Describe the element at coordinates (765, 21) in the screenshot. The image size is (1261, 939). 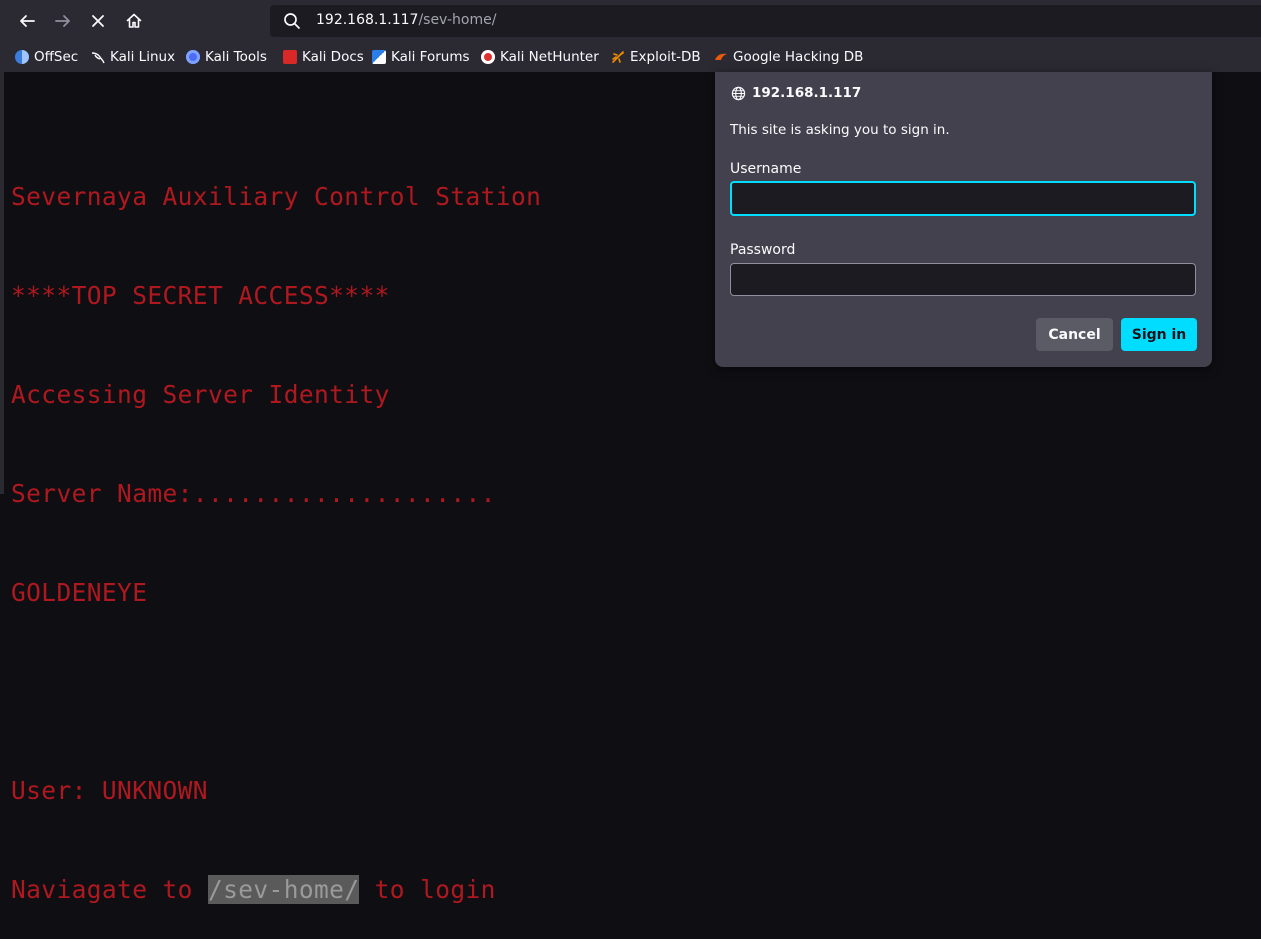
I see `url-bar: 192.168.1.117/sev-home/` at that location.